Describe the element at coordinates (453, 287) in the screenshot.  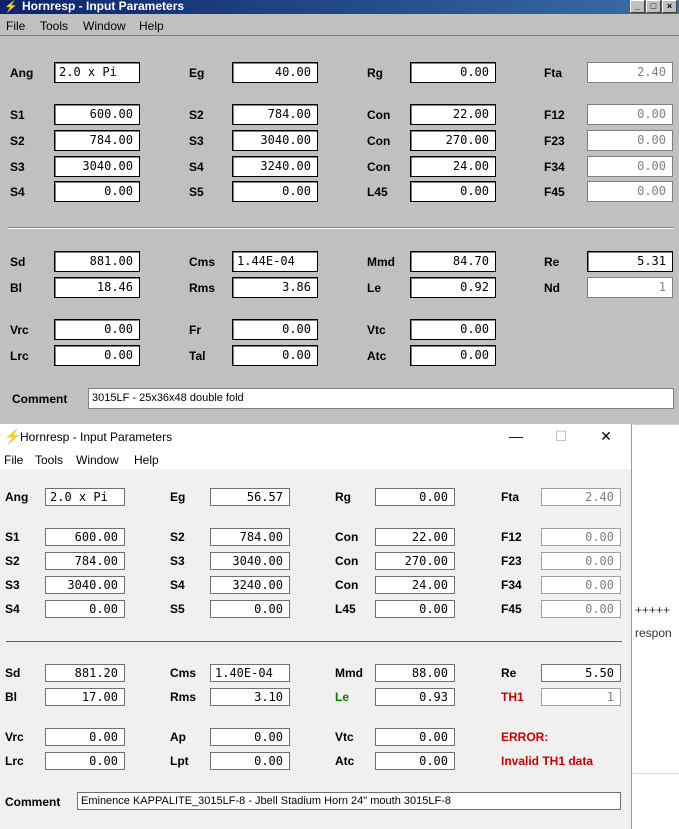
I see `le-field: 0.92` at that location.